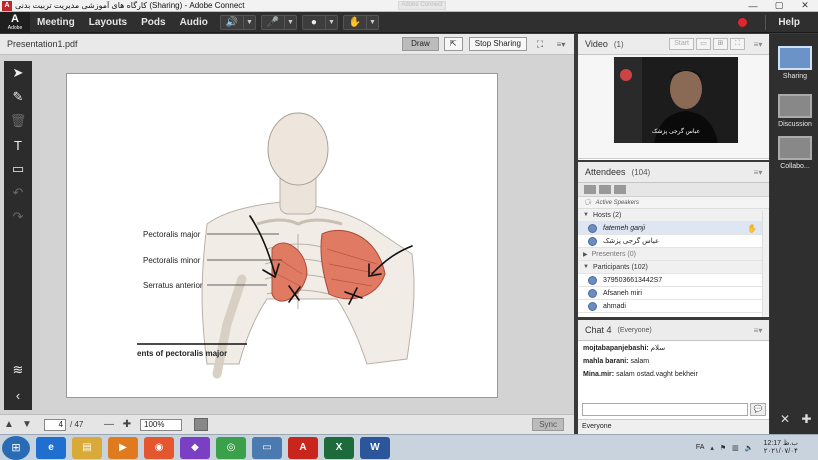  I want to click on clock: 12:17 ب.ظ ۲۰۲۱/۰۷/۰۴, so click(781, 448).